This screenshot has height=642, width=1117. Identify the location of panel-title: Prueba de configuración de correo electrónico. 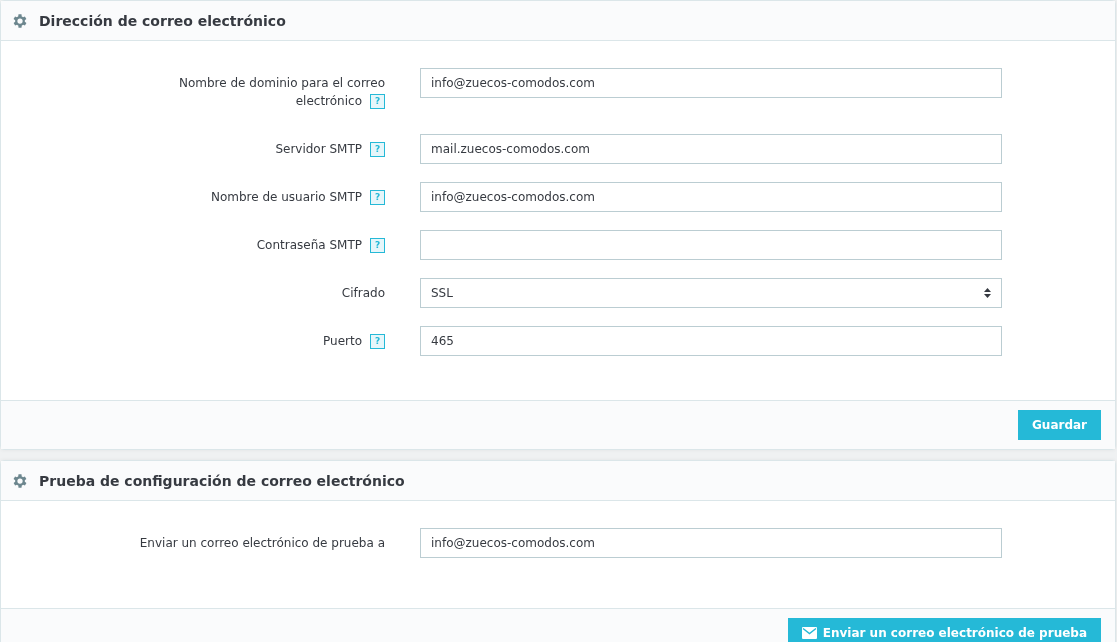
(222, 480).